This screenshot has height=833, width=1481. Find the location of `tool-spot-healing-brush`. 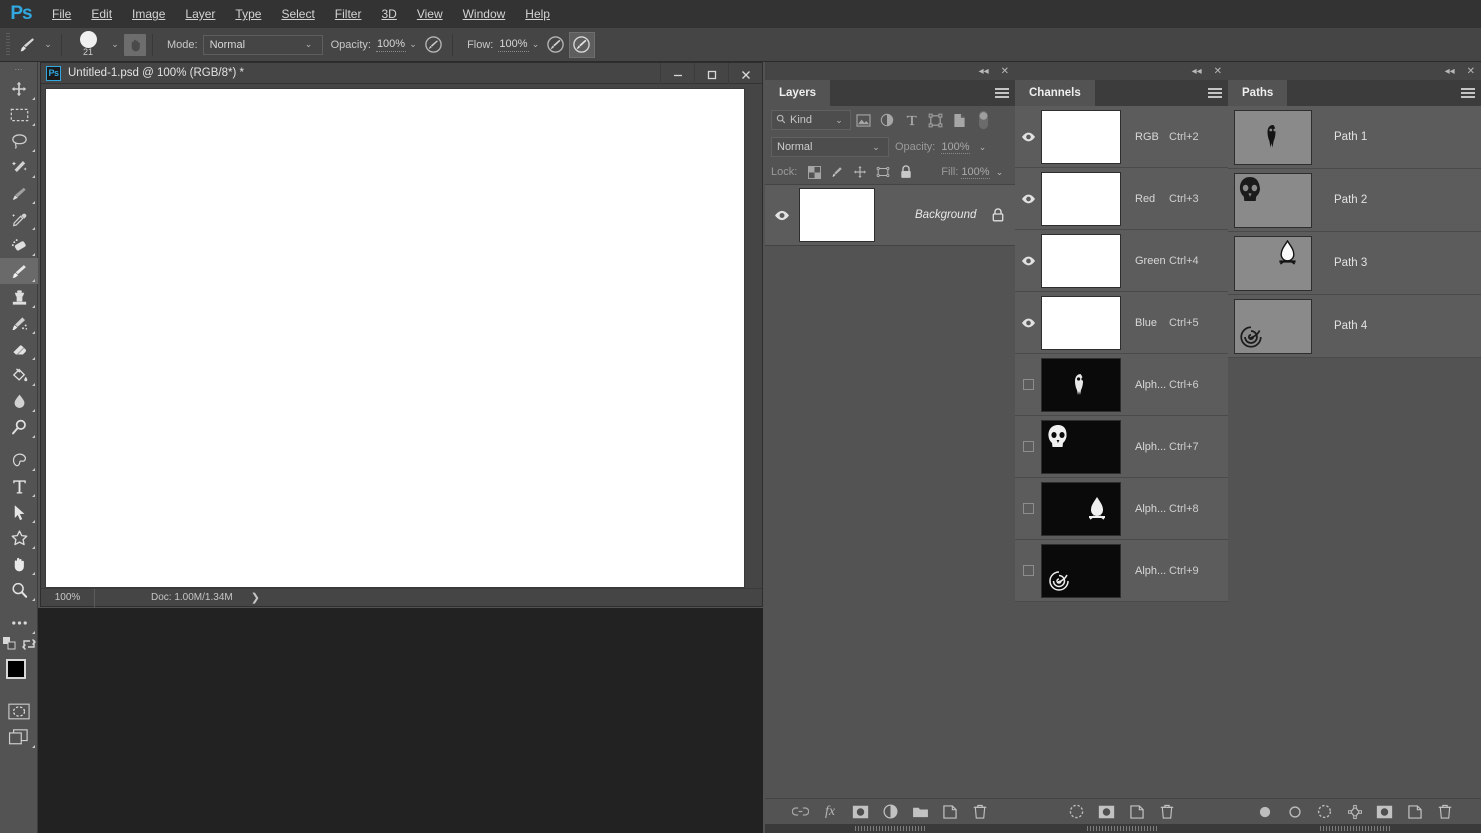

tool-spot-healing-brush is located at coordinates (19, 245).